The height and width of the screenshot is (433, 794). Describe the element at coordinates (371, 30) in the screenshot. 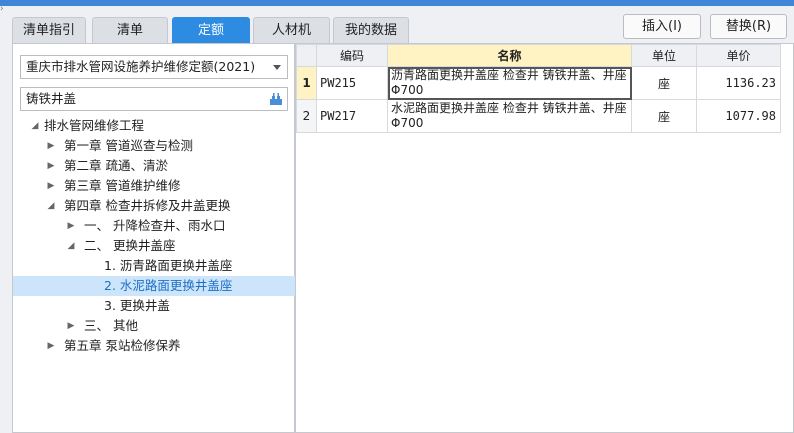

I see `tab-my-data: 我的数据` at that location.